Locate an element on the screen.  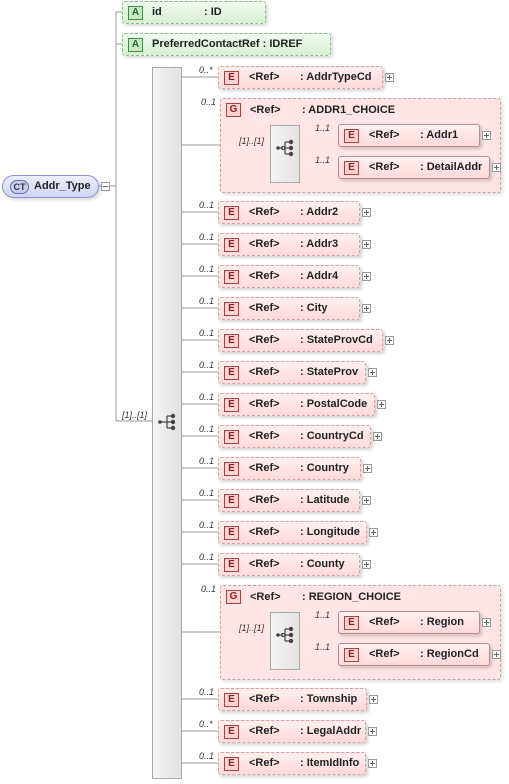
element-node: E <Ref>: CountryCd is located at coordinates (294, 436).